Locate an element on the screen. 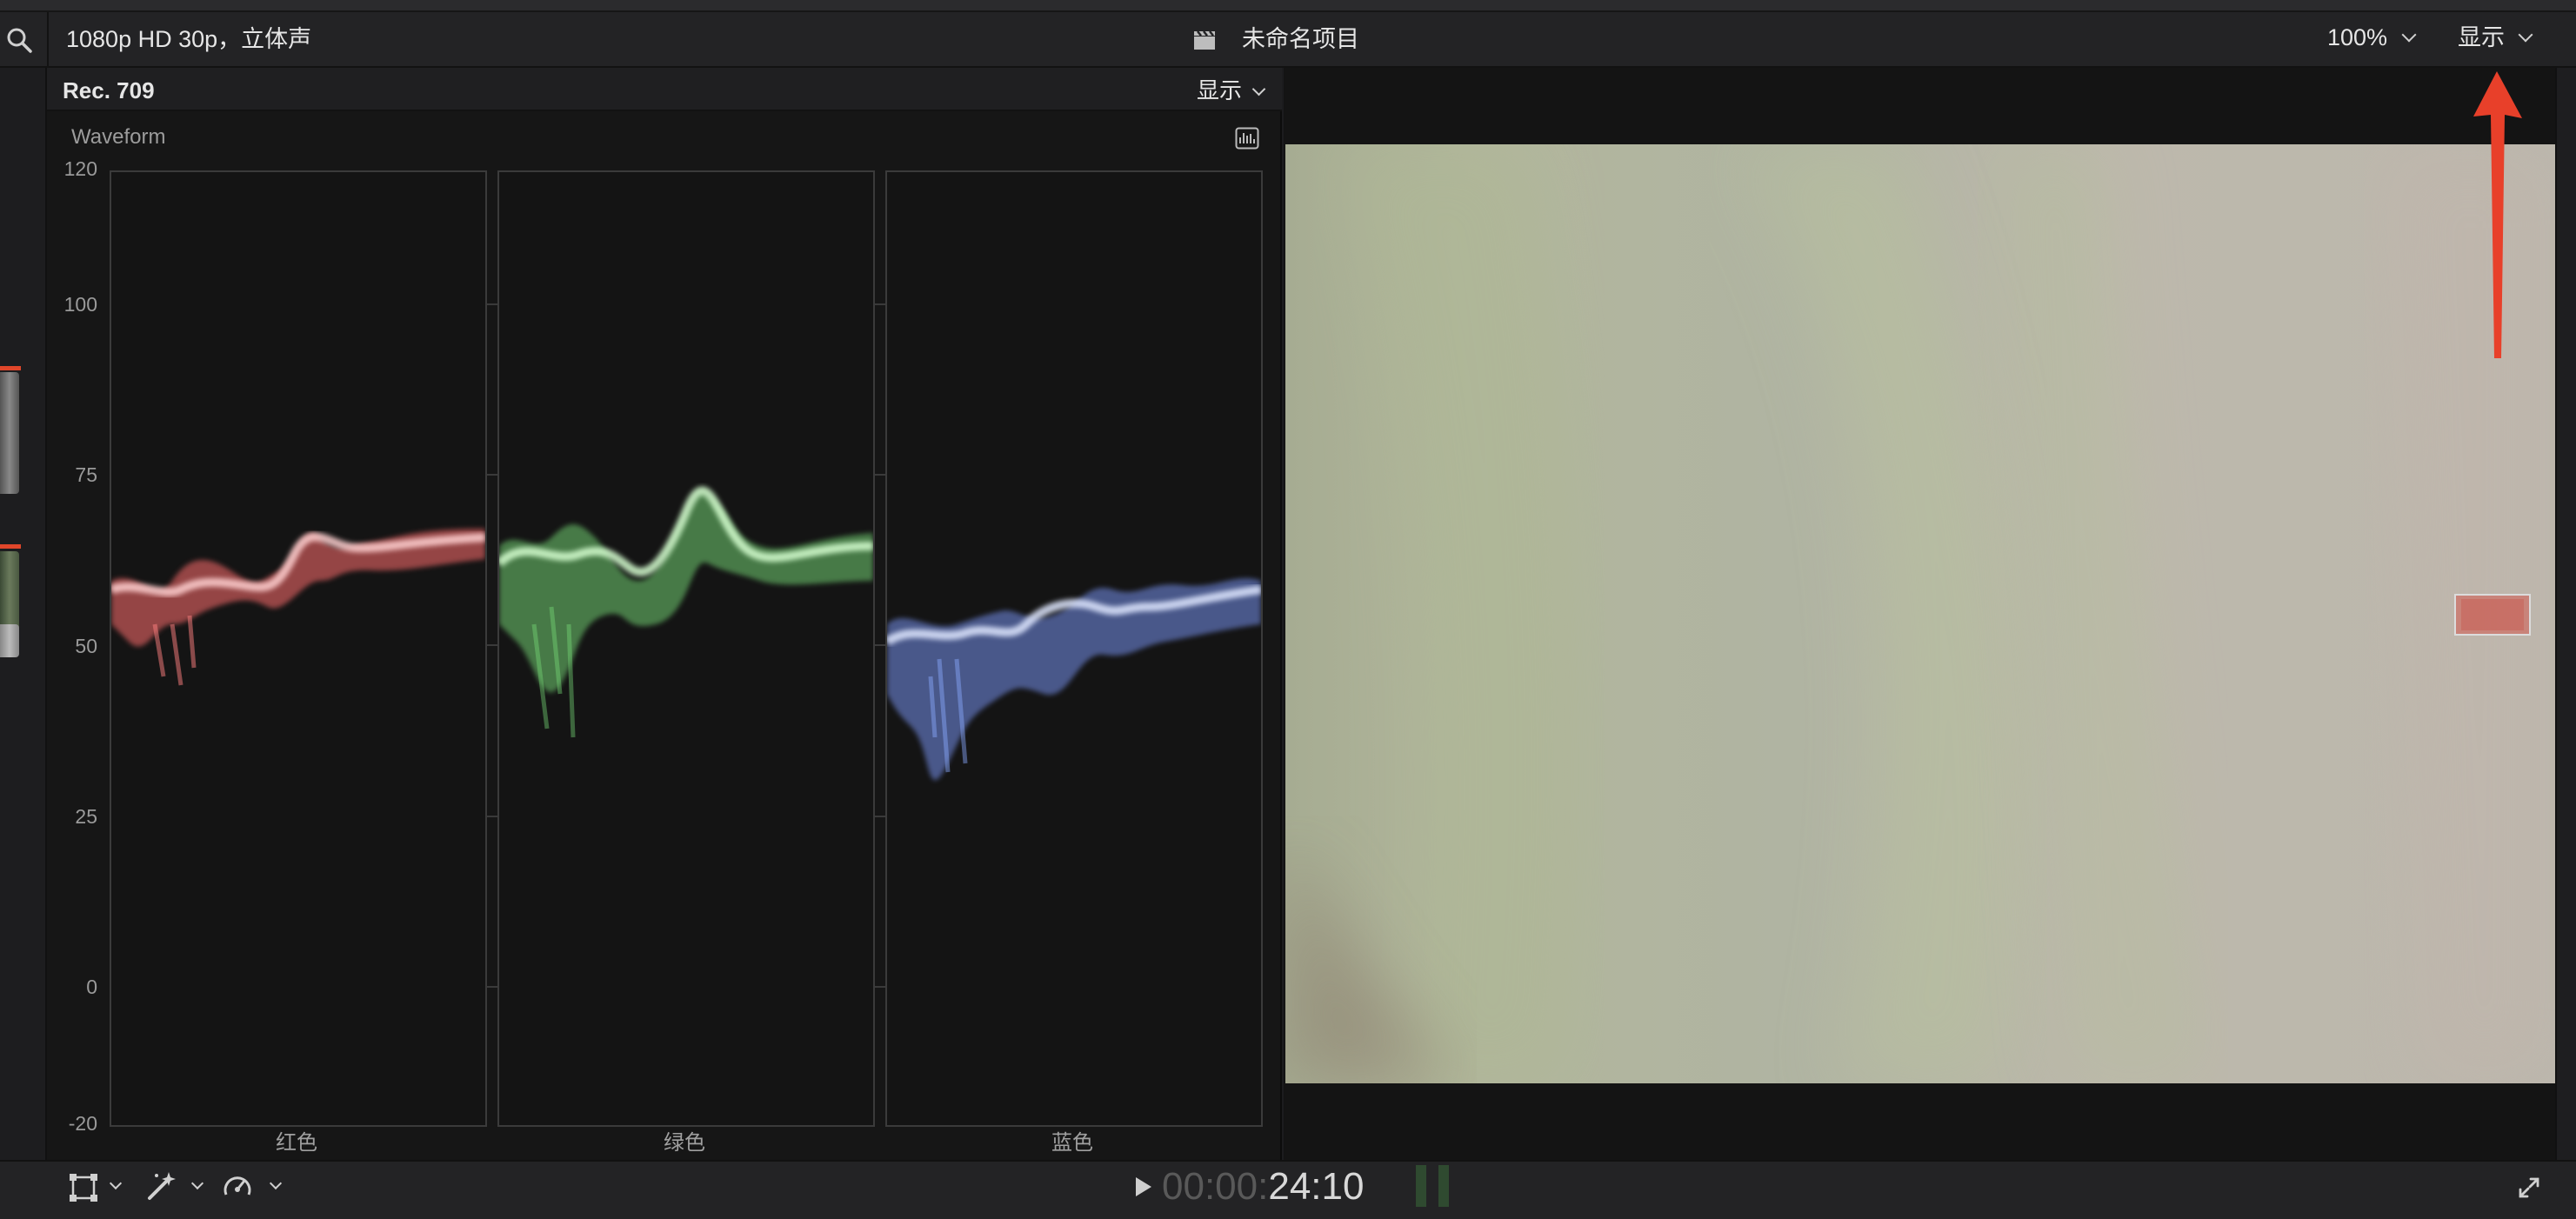 This screenshot has height=1219, width=2576. timecode: 00:00:24:10 is located at coordinates (1263, 1187).